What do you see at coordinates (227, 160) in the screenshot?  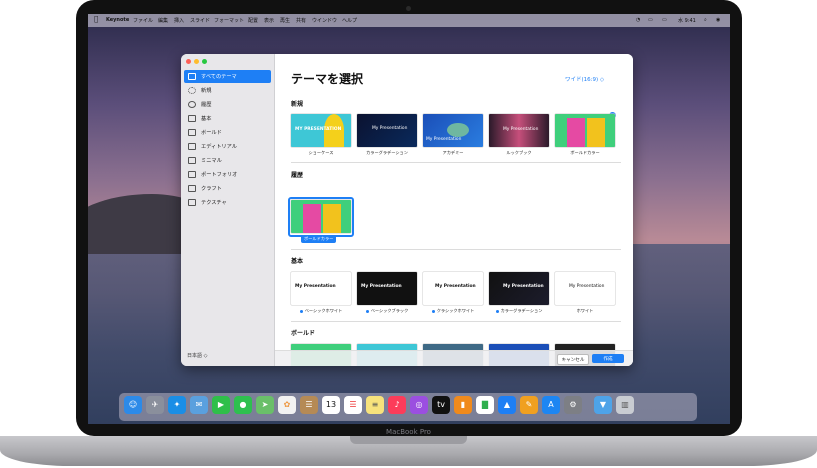 I see `sidebar-item-minimal: ミニマル` at bounding box center [227, 160].